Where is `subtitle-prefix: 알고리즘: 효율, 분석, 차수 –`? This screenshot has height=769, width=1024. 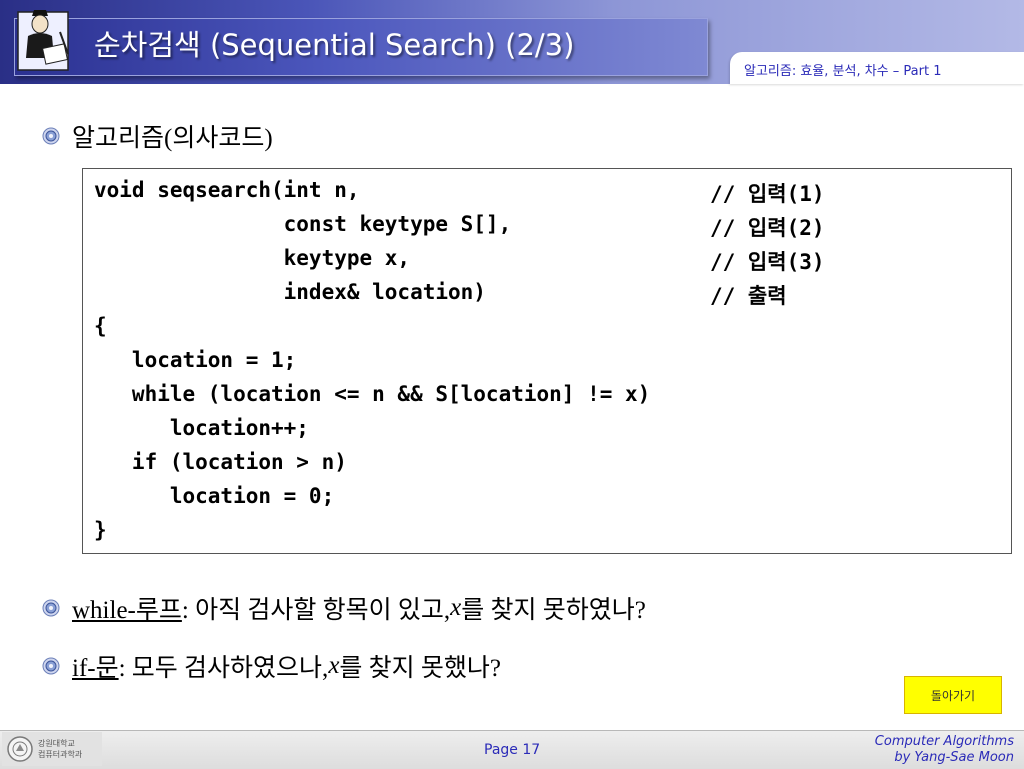
subtitle-prefix: 알고리즘: 효율, 분석, 차수 – is located at coordinates (824, 71).